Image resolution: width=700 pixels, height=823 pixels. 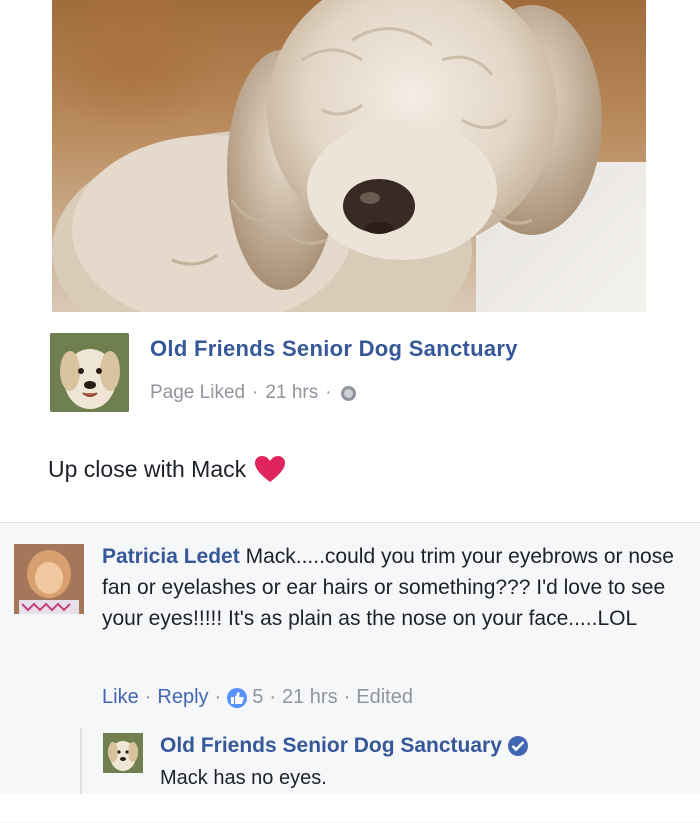 I want to click on reaction-count: 5, so click(x=257, y=697).